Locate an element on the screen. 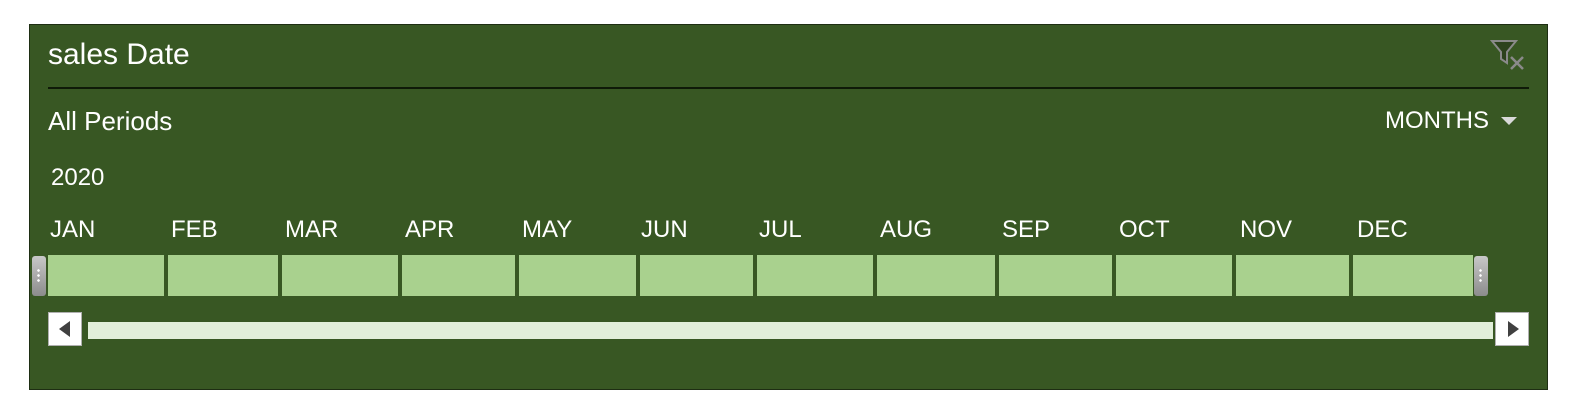 This screenshot has width=1589, height=404. header-divider is located at coordinates (788, 88).